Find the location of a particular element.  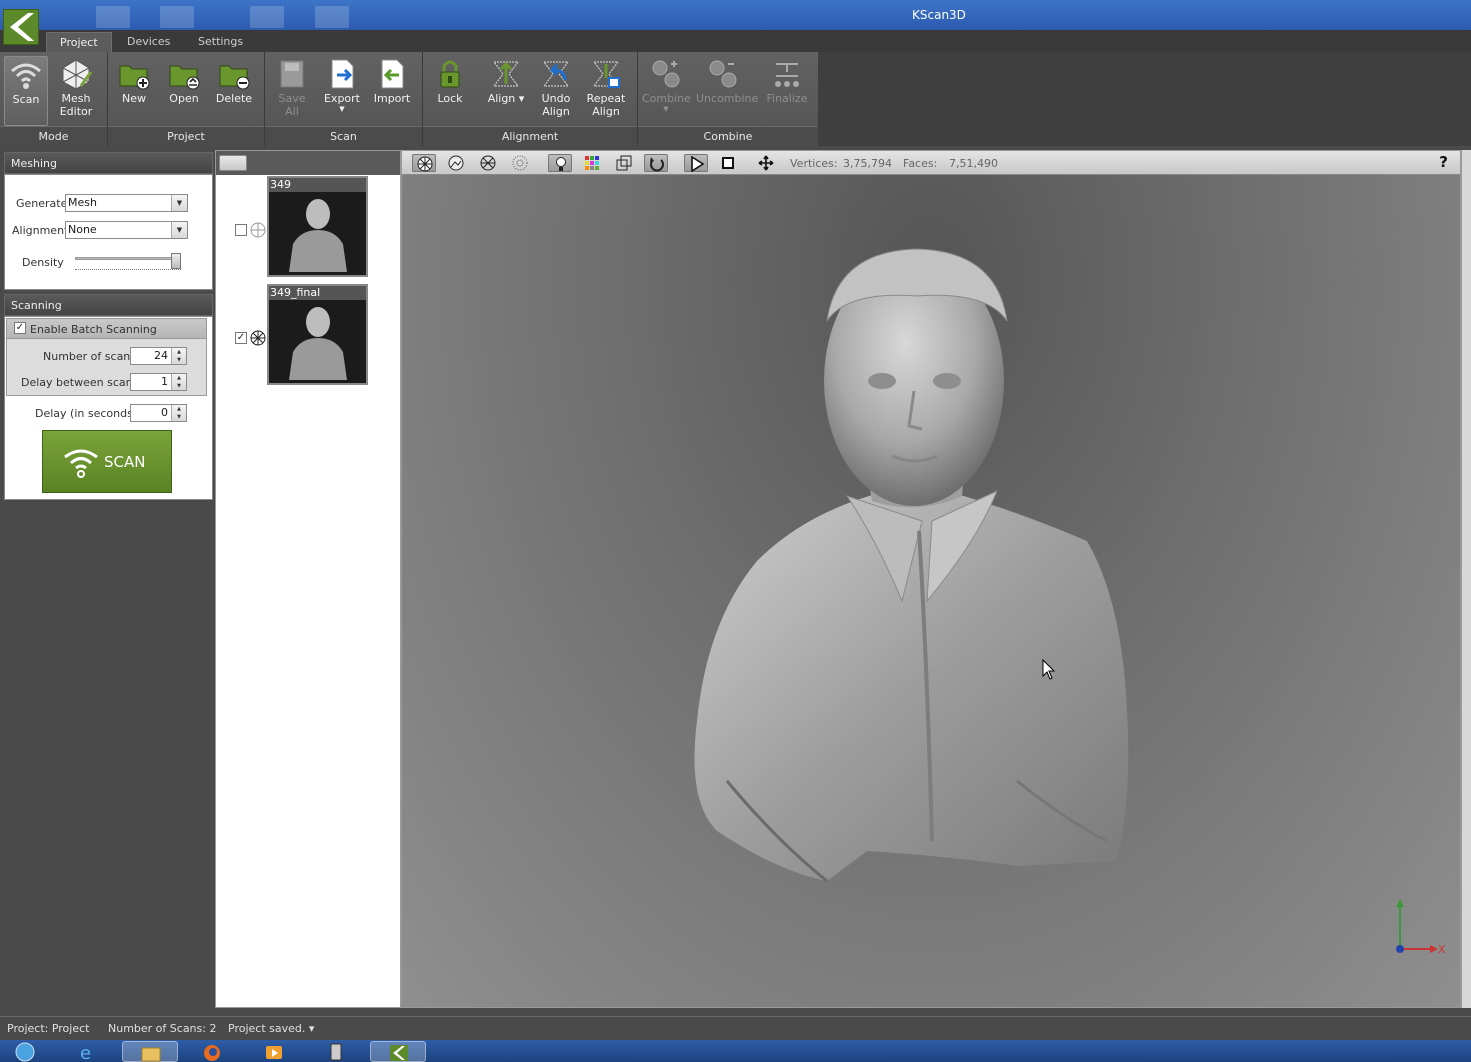

move-icon is located at coordinates (766, 163).